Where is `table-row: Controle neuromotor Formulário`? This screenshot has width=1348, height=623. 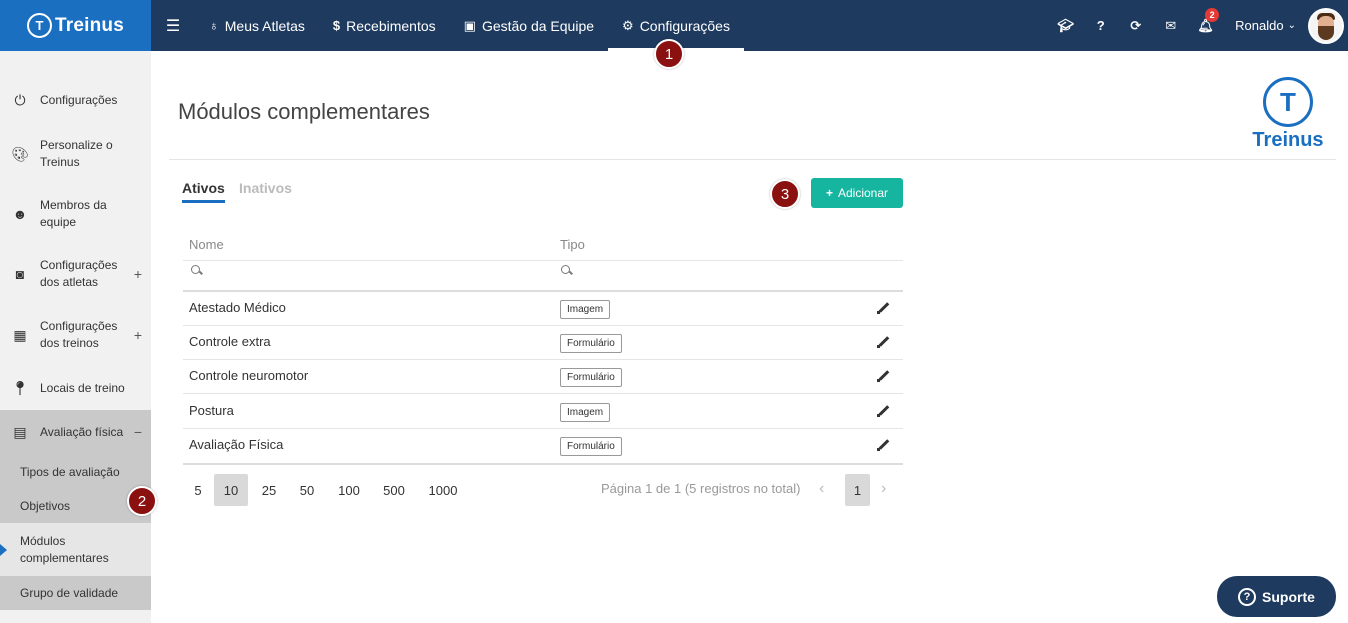 table-row: Controle neuromotor Formulário is located at coordinates (543, 377).